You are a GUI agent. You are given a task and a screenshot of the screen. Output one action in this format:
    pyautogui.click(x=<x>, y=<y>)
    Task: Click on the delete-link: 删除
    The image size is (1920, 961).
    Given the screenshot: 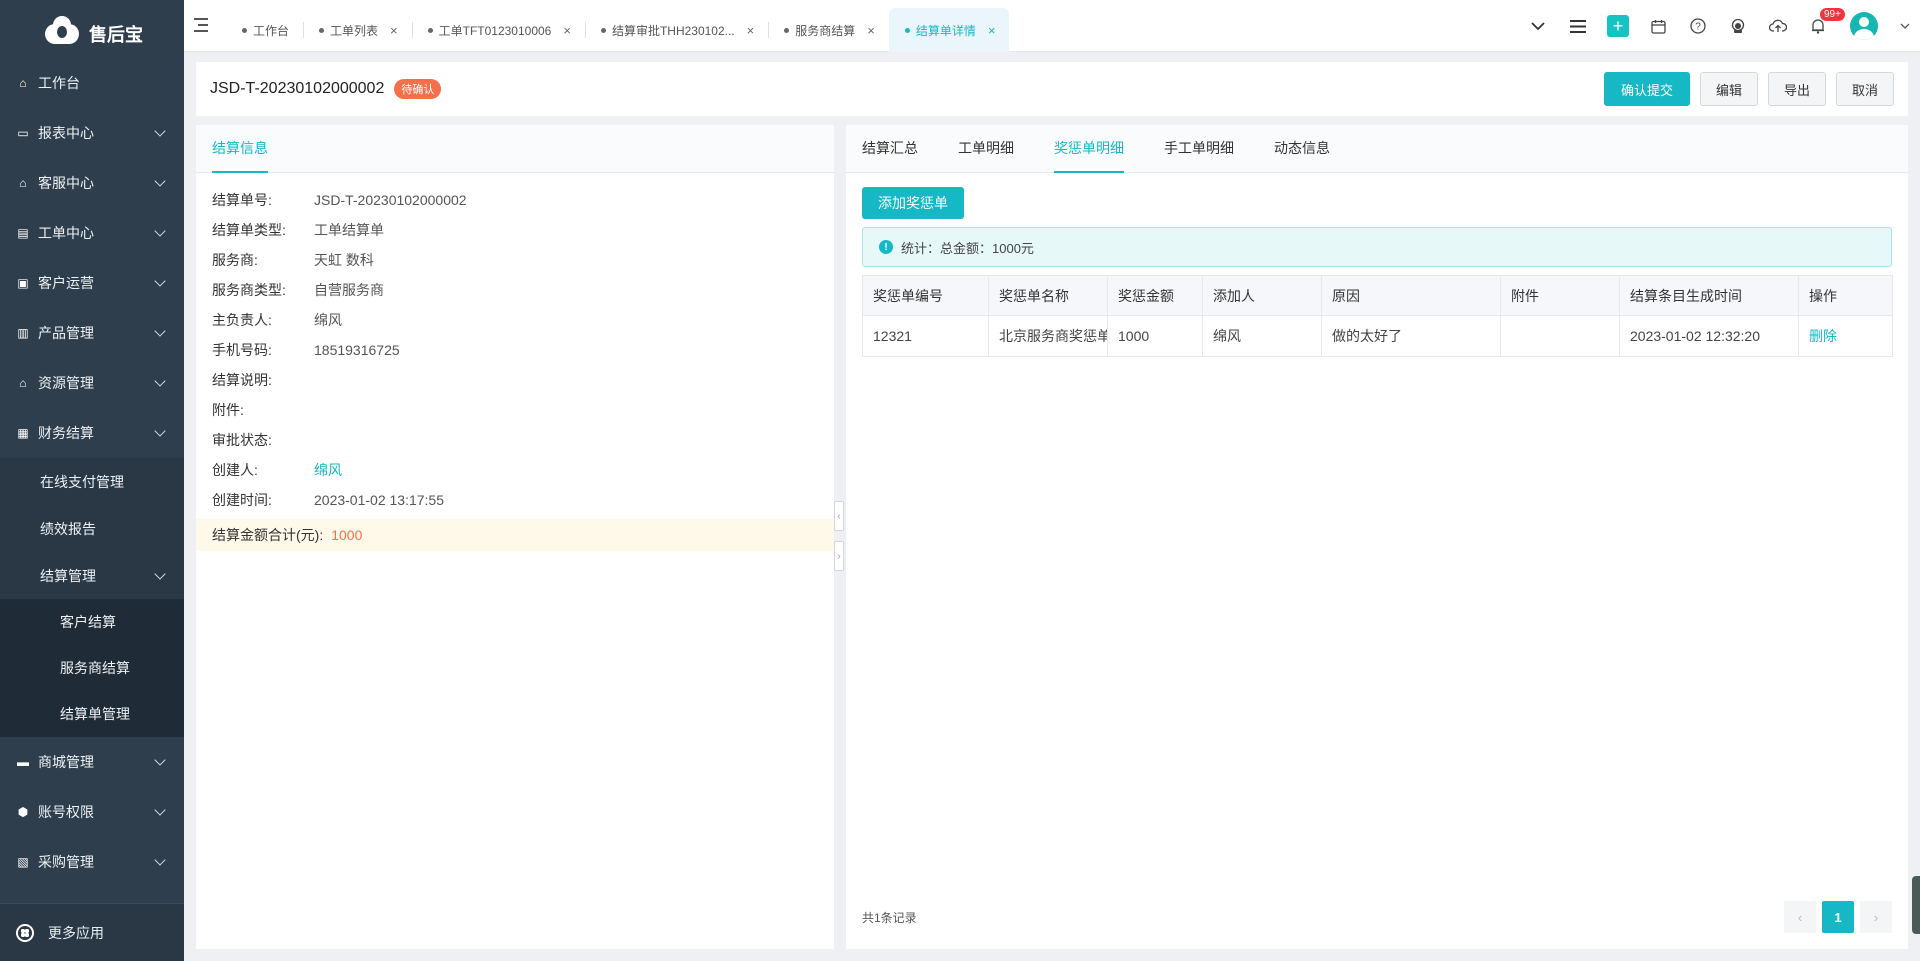 What is the action you would take?
    pyautogui.click(x=1845, y=336)
    